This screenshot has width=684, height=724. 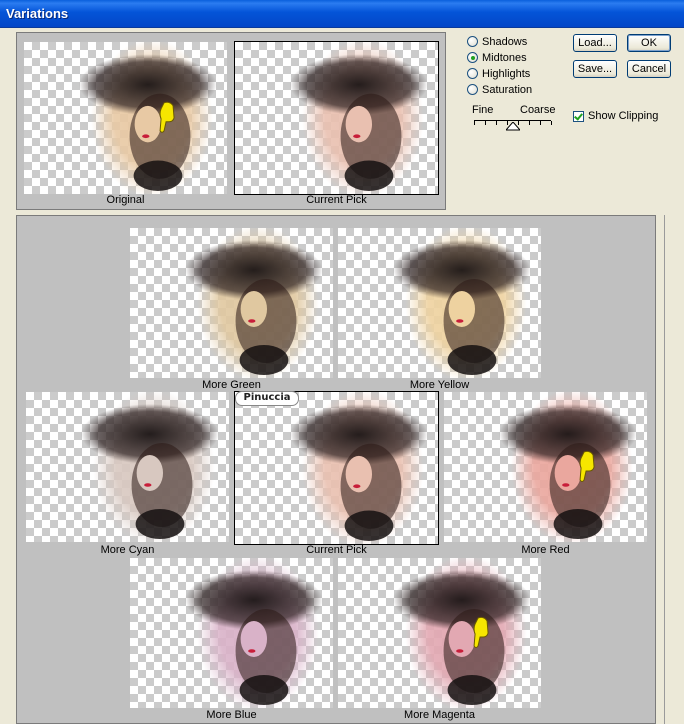 I want to click on more-blue-thumbnail, so click(x=231, y=633).